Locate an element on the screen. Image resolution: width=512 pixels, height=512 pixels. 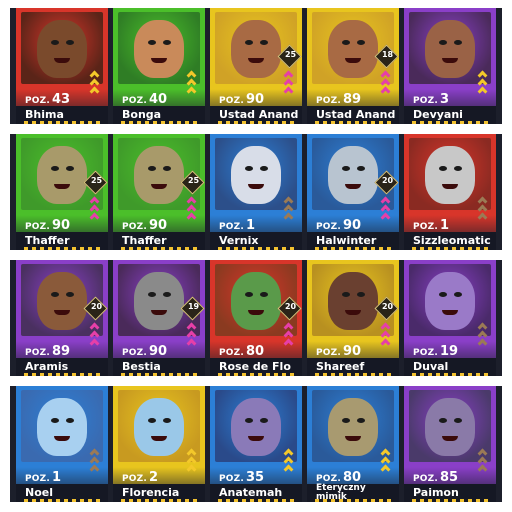
hero-card: POZ. 19 Duval is located at coordinates (450, 318).